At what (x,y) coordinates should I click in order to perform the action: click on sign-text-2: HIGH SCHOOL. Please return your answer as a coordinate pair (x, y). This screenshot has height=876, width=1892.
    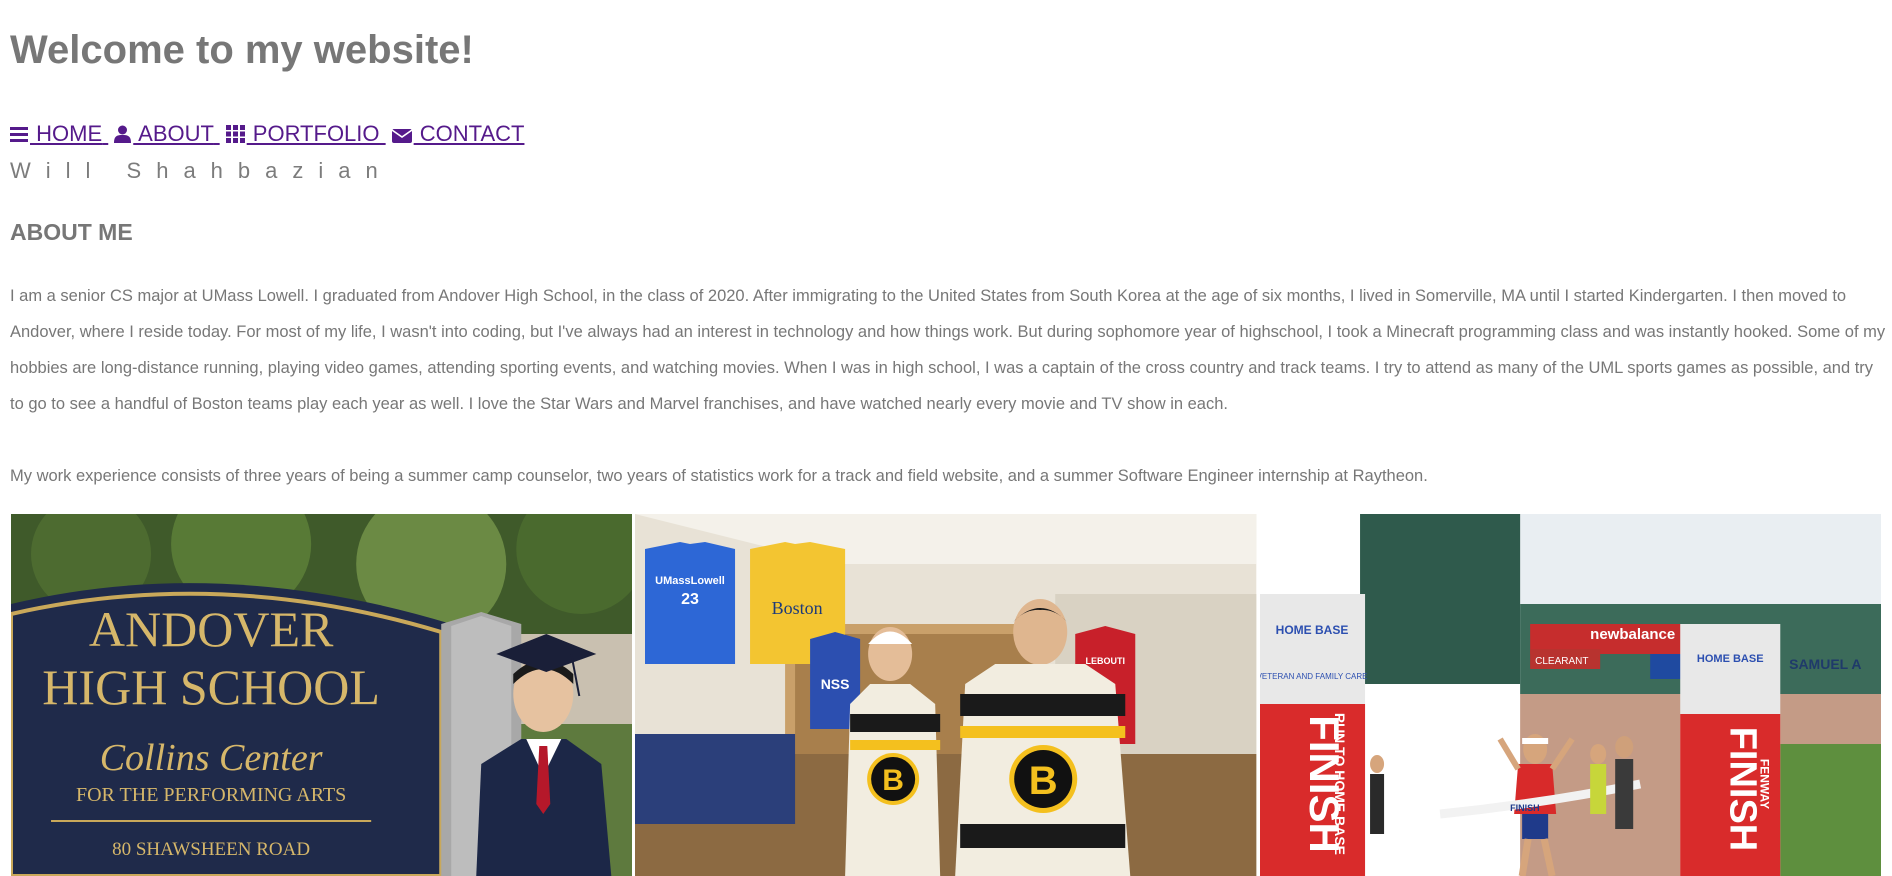
    Looking at the image, I should click on (211, 687).